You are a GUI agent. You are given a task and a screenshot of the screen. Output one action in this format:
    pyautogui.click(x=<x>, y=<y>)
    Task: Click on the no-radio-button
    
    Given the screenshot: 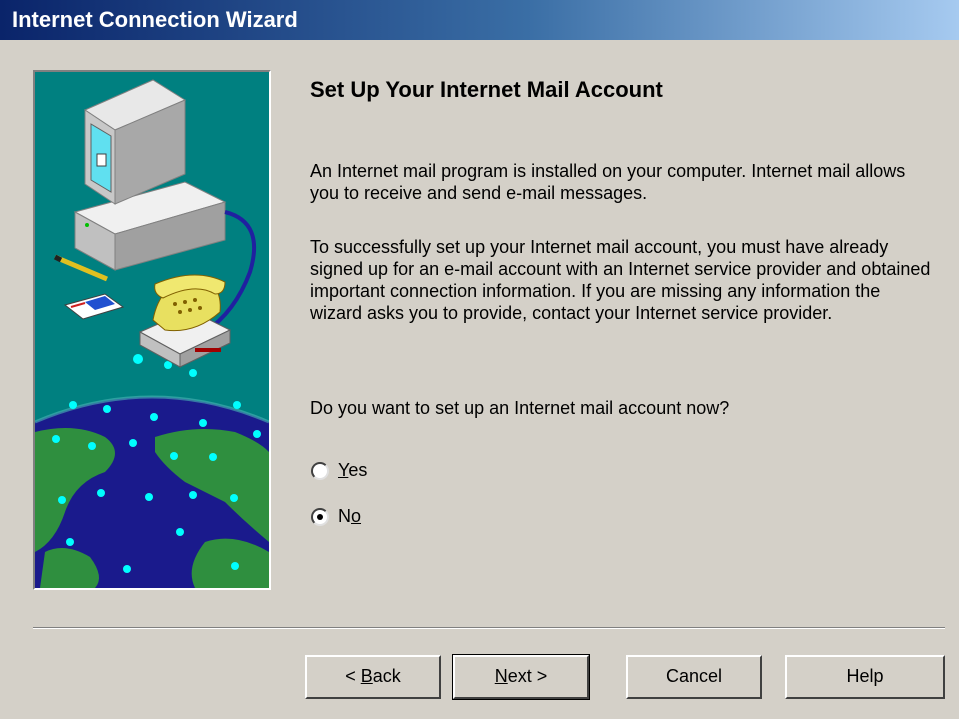 What is the action you would take?
    pyautogui.click(x=320, y=516)
    